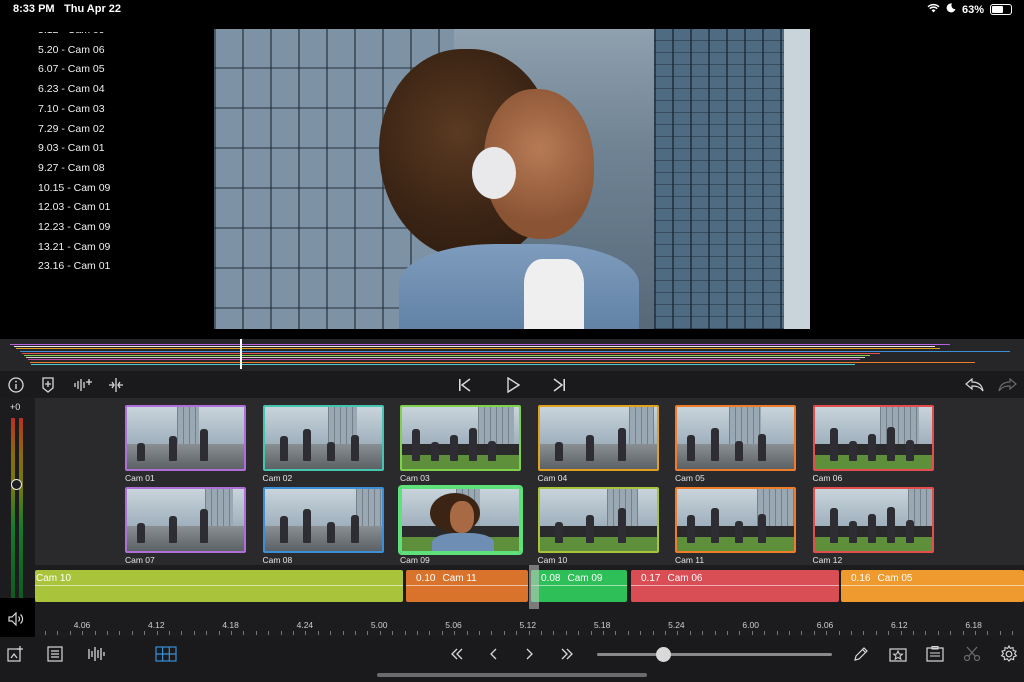 Image resolution: width=1024 pixels, height=682 pixels. What do you see at coordinates (71, 148) in the screenshot?
I see `marker-item: 9.03 - Cam 01` at bounding box center [71, 148].